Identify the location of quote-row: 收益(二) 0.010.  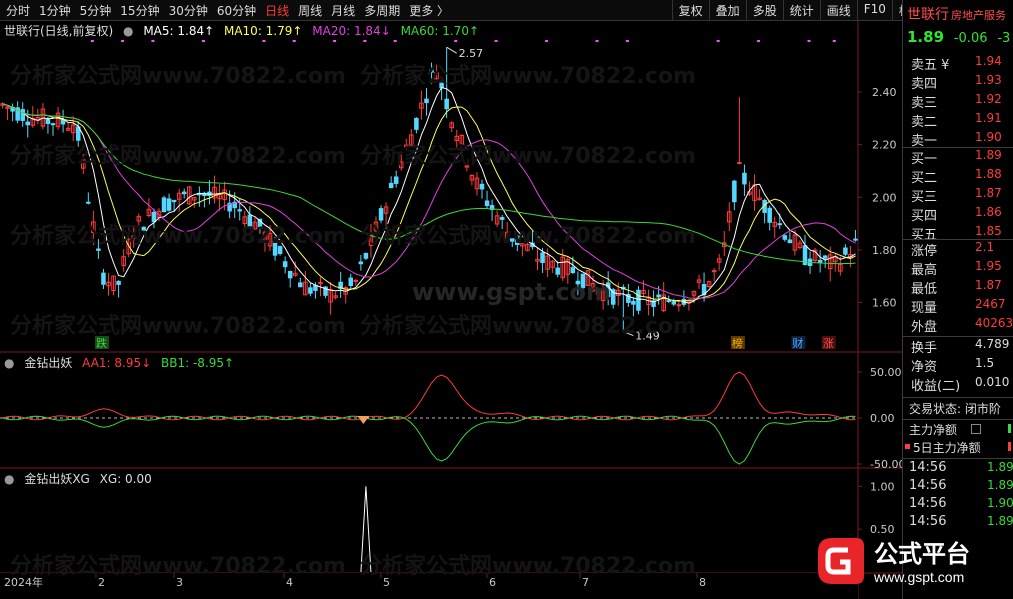
(958, 384).